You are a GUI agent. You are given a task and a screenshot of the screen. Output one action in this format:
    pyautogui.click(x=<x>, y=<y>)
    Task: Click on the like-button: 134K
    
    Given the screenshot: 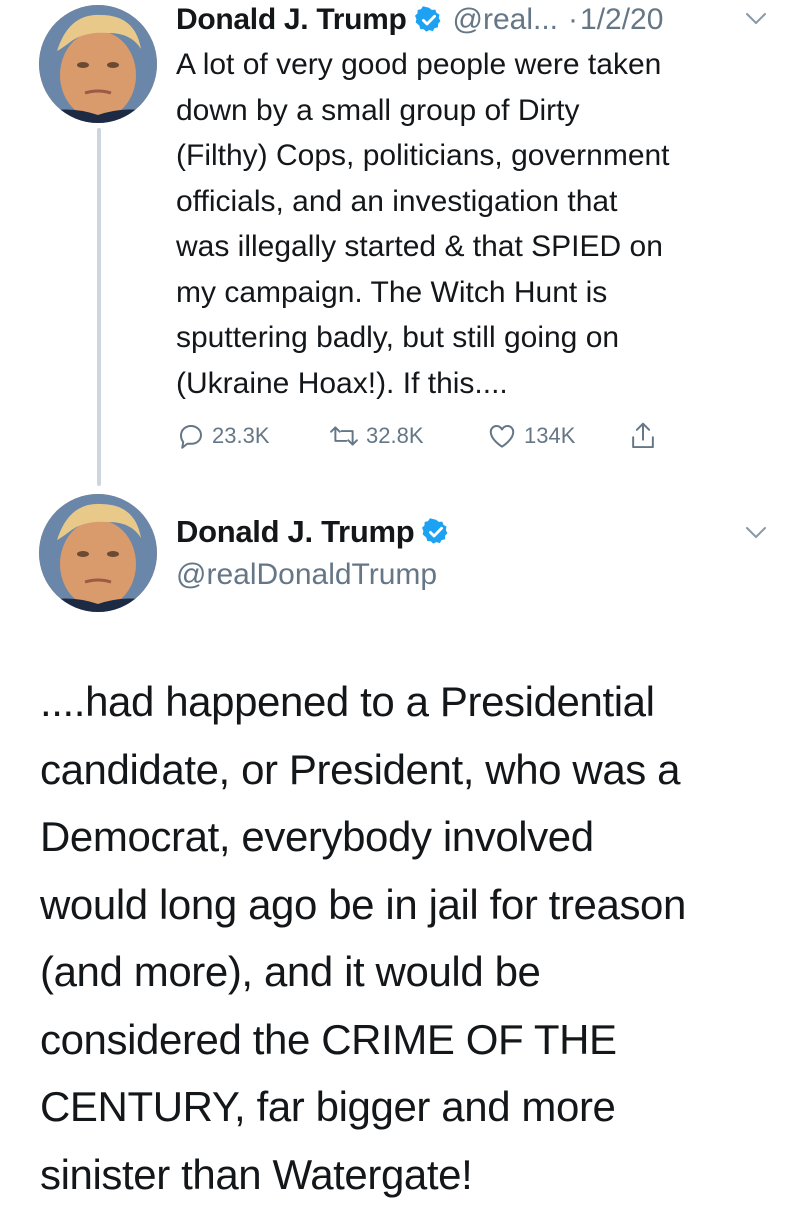 What is the action you would take?
    pyautogui.click(x=530, y=436)
    